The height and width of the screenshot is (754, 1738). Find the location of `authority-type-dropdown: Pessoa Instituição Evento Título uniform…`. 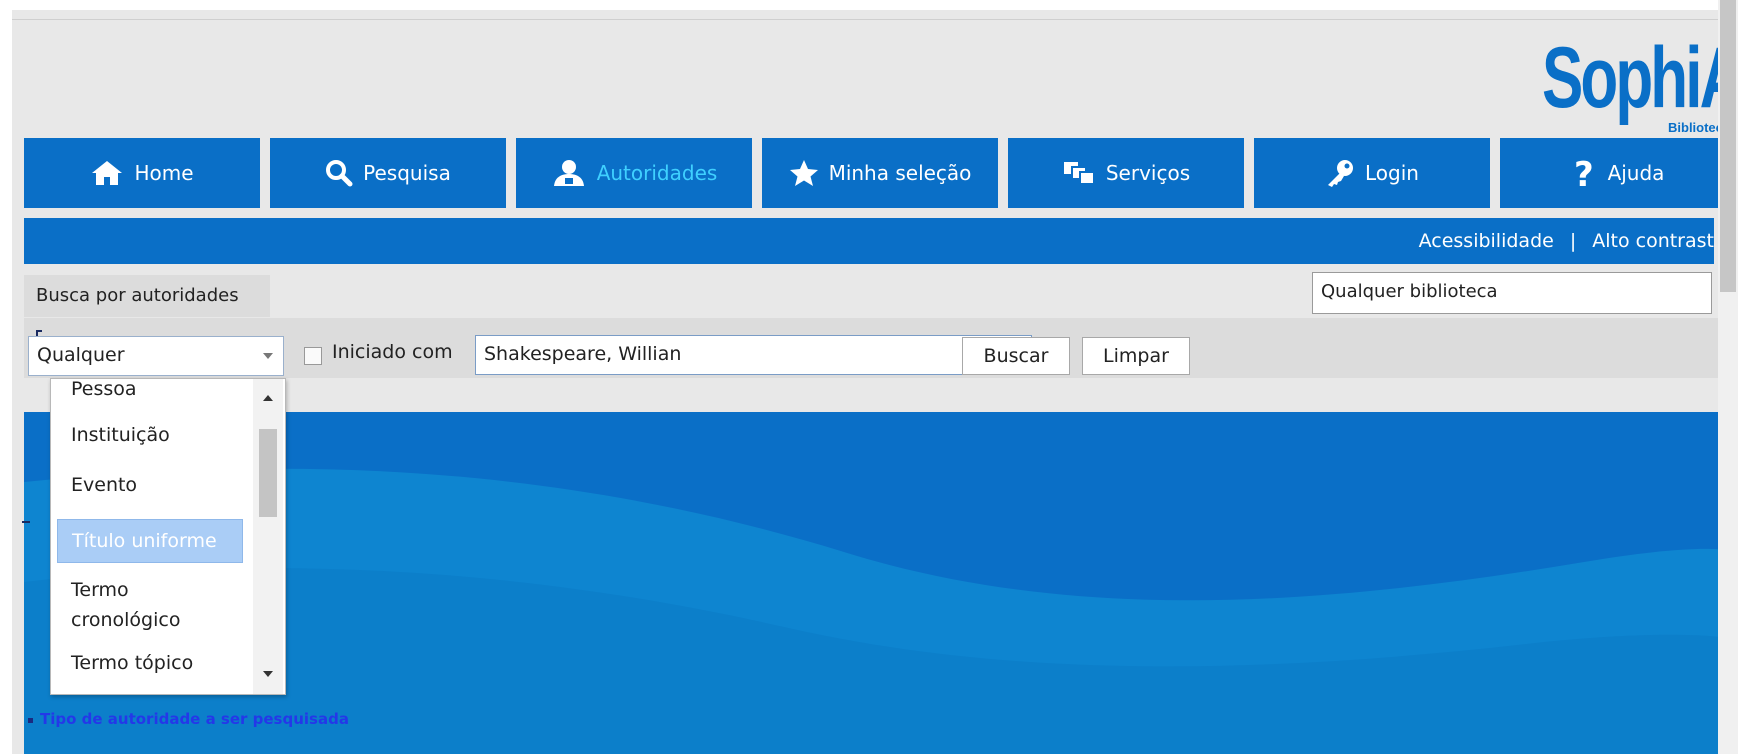

authority-type-dropdown: Pessoa Instituição Evento Título uniform… is located at coordinates (168, 536).